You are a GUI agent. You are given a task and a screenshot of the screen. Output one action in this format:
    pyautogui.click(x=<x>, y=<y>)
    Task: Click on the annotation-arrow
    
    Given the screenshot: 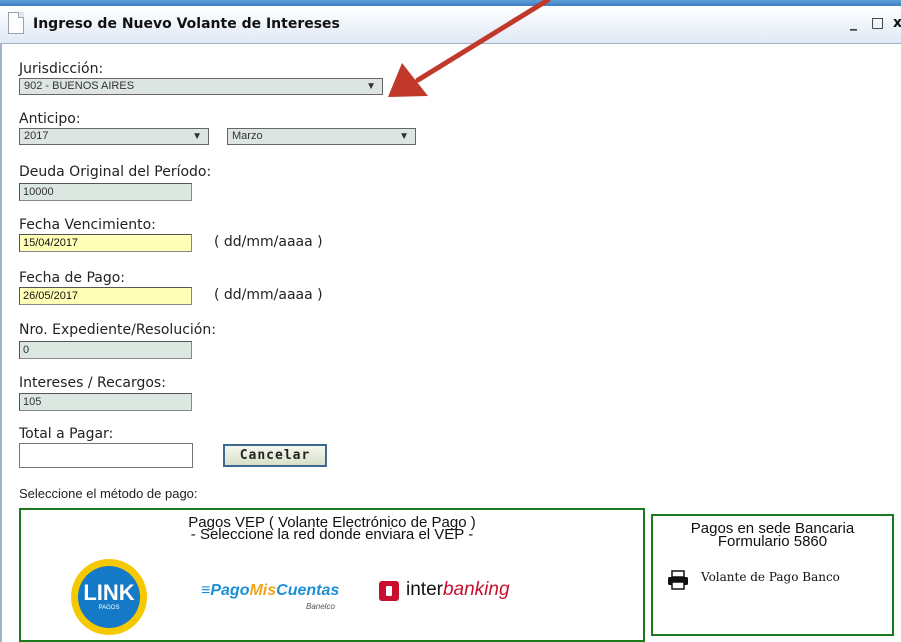 What is the action you would take?
    pyautogui.click(x=469, y=48)
    